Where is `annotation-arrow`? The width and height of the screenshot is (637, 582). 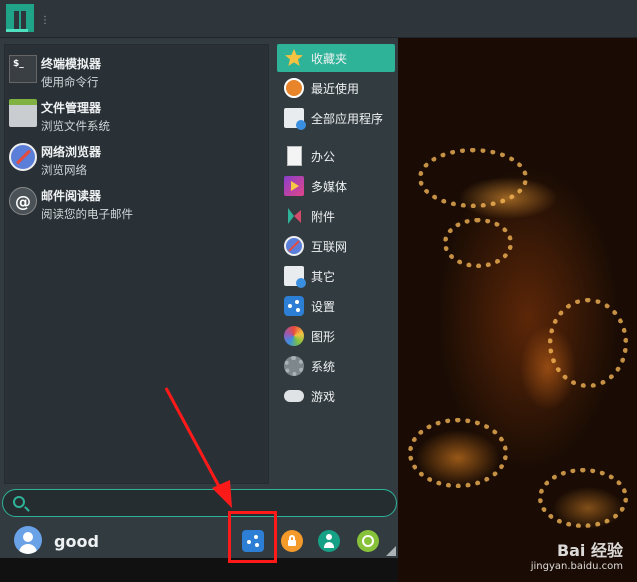
annotation-arrow is located at coordinates (198, 447).